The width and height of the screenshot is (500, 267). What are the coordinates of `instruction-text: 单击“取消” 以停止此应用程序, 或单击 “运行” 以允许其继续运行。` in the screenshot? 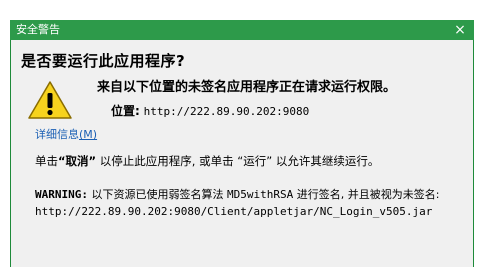 It's located at (207, 161).